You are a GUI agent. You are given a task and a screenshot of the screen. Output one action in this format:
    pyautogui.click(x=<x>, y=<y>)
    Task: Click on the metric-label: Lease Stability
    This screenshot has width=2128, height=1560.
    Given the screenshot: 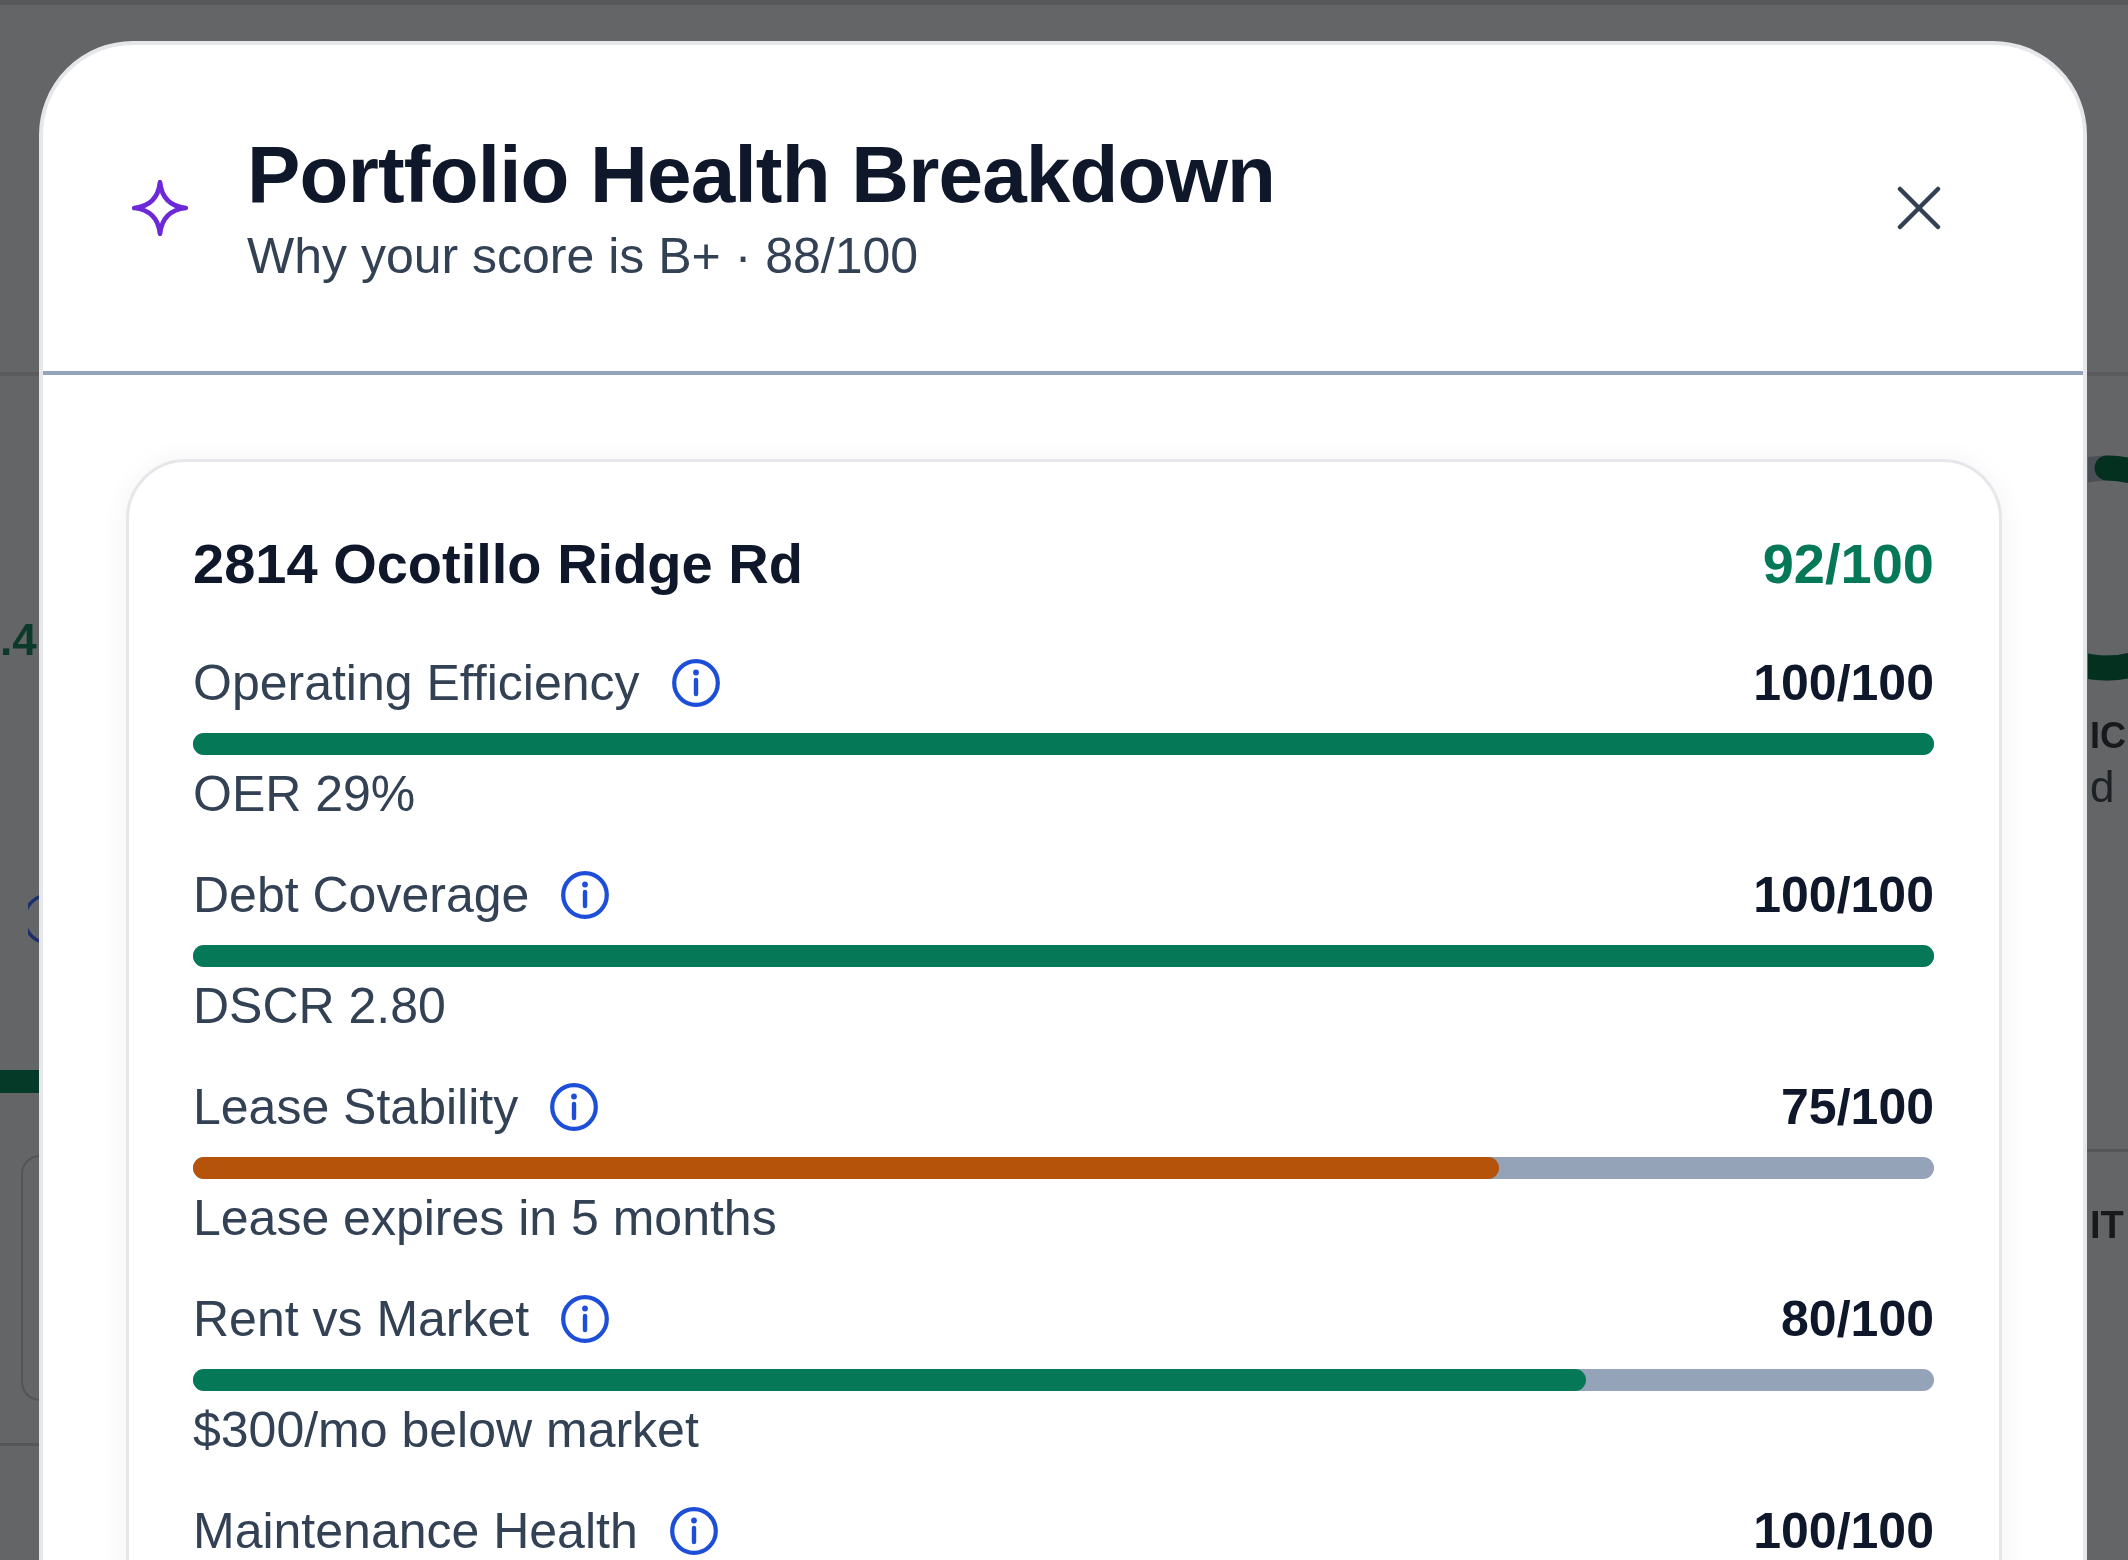 What is the action you would take?
    pyautogui.click(x=356, y=1107)
    